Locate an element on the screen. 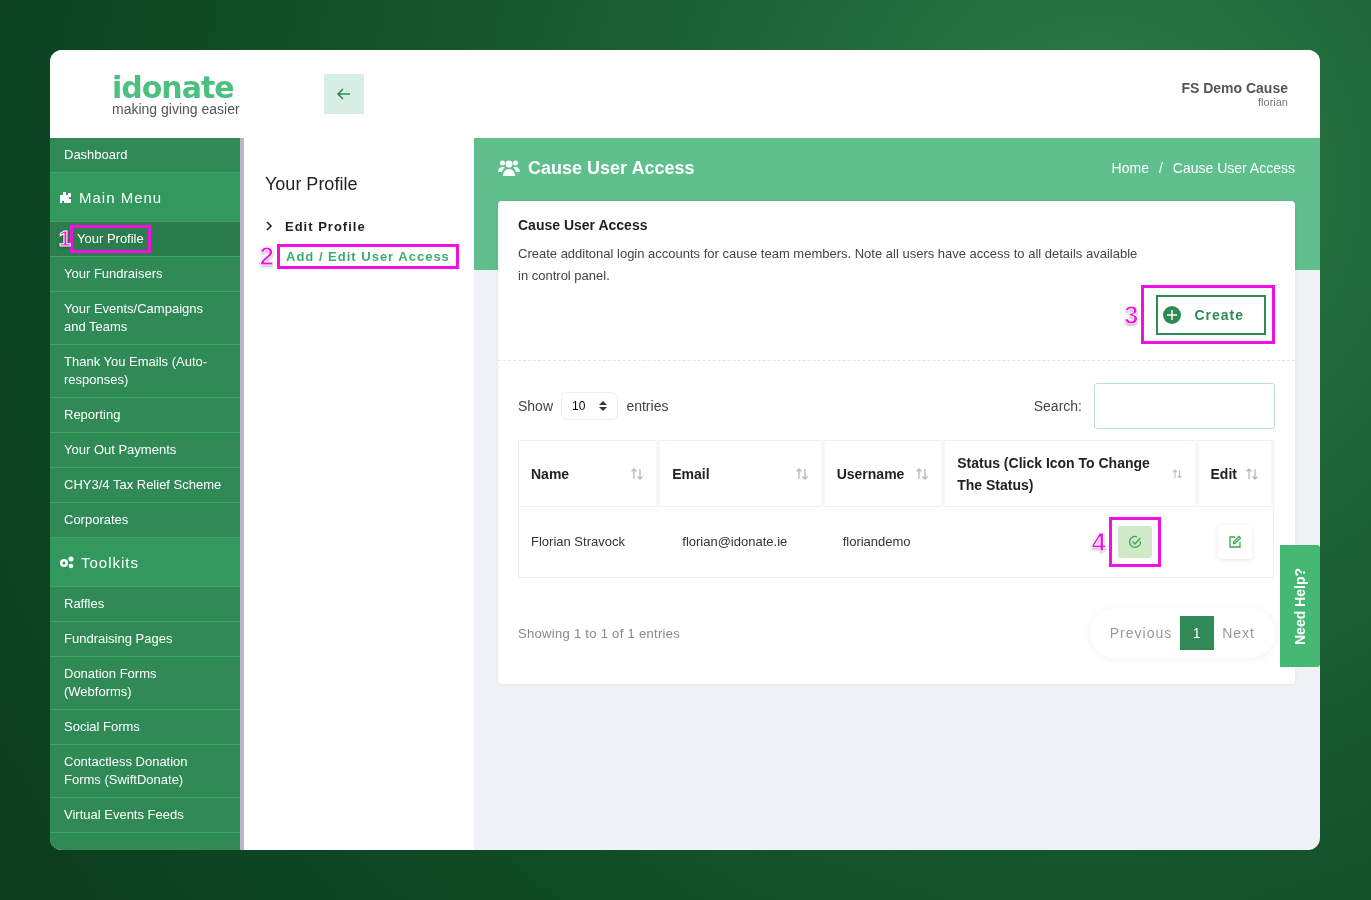 This screenshot has width=1371, height=900. entries-label: entries is located at coordinates (647, 406).